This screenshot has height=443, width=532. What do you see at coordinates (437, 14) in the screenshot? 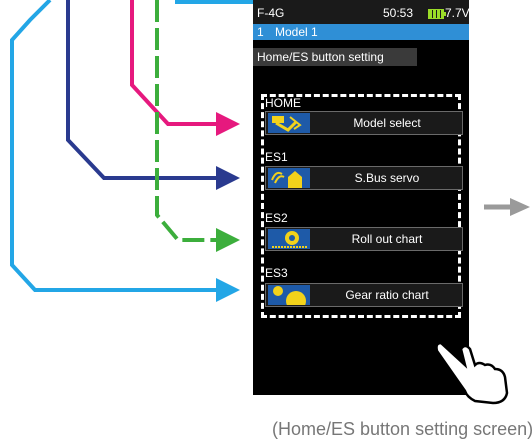
I see `battery-icon` at bounding box center [437, 14].